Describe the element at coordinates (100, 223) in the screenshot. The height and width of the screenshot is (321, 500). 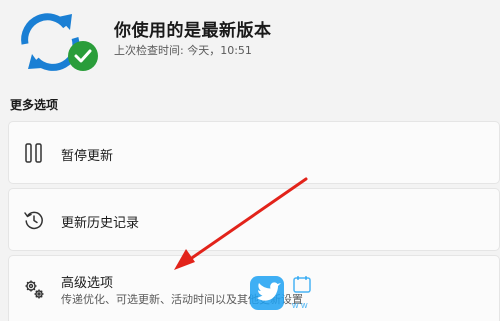
I see `update-history-label: 更新历史记录` at that location.